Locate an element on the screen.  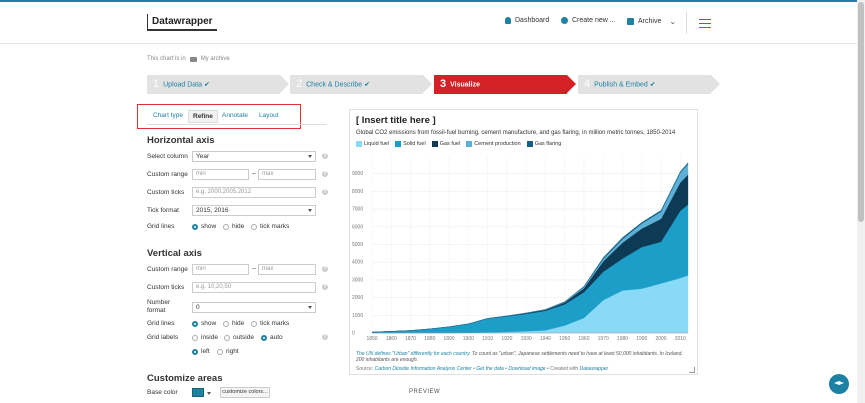
chevron-down-icon: ⌄ is located at coordinates (673, 21).